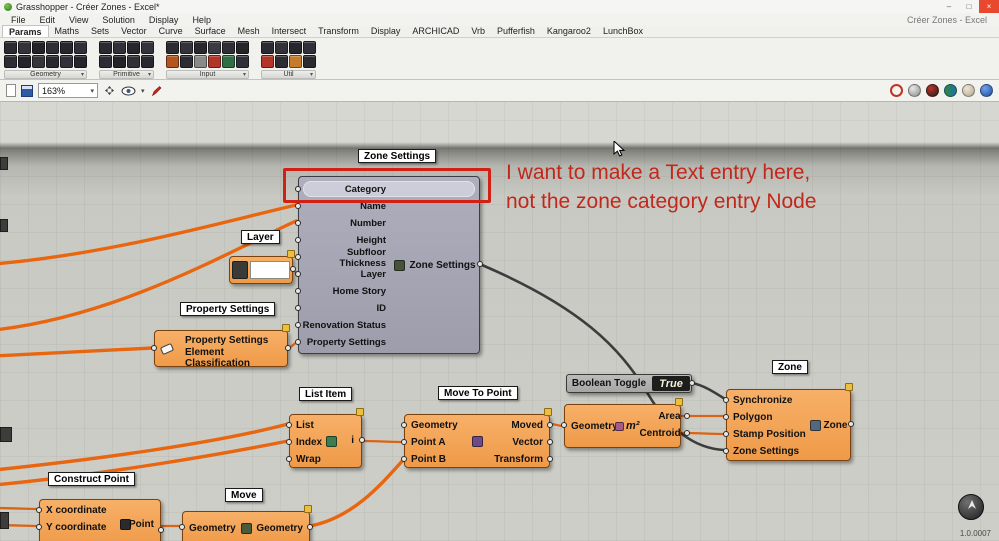  What do you see at coordinates (260, 237) in the screenshot?
I see `layer-tag: Layer` at bounding box center [260, 237].